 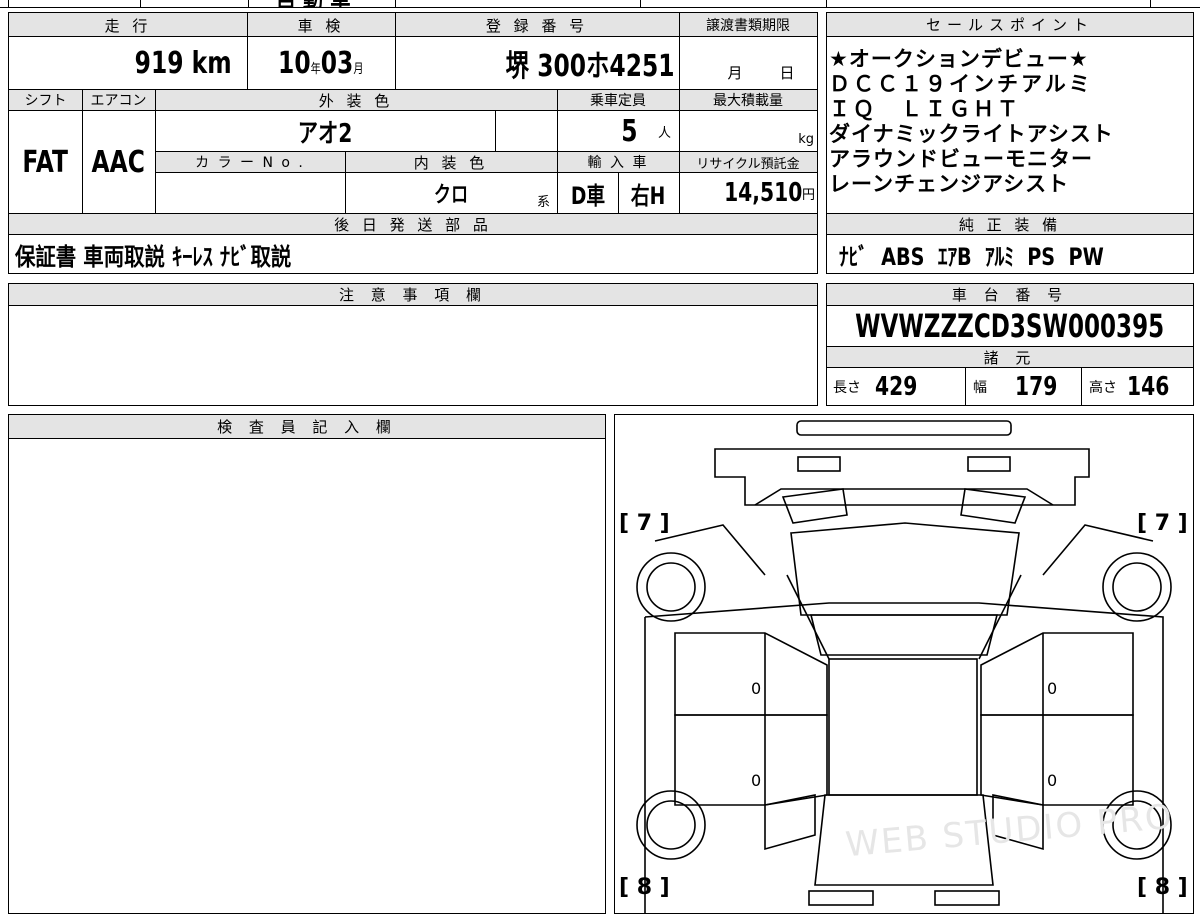 What do you see at coordinates (45, 162) in the screenshot?
I see `shift-value: FAT` at bounding box center [45, 162].